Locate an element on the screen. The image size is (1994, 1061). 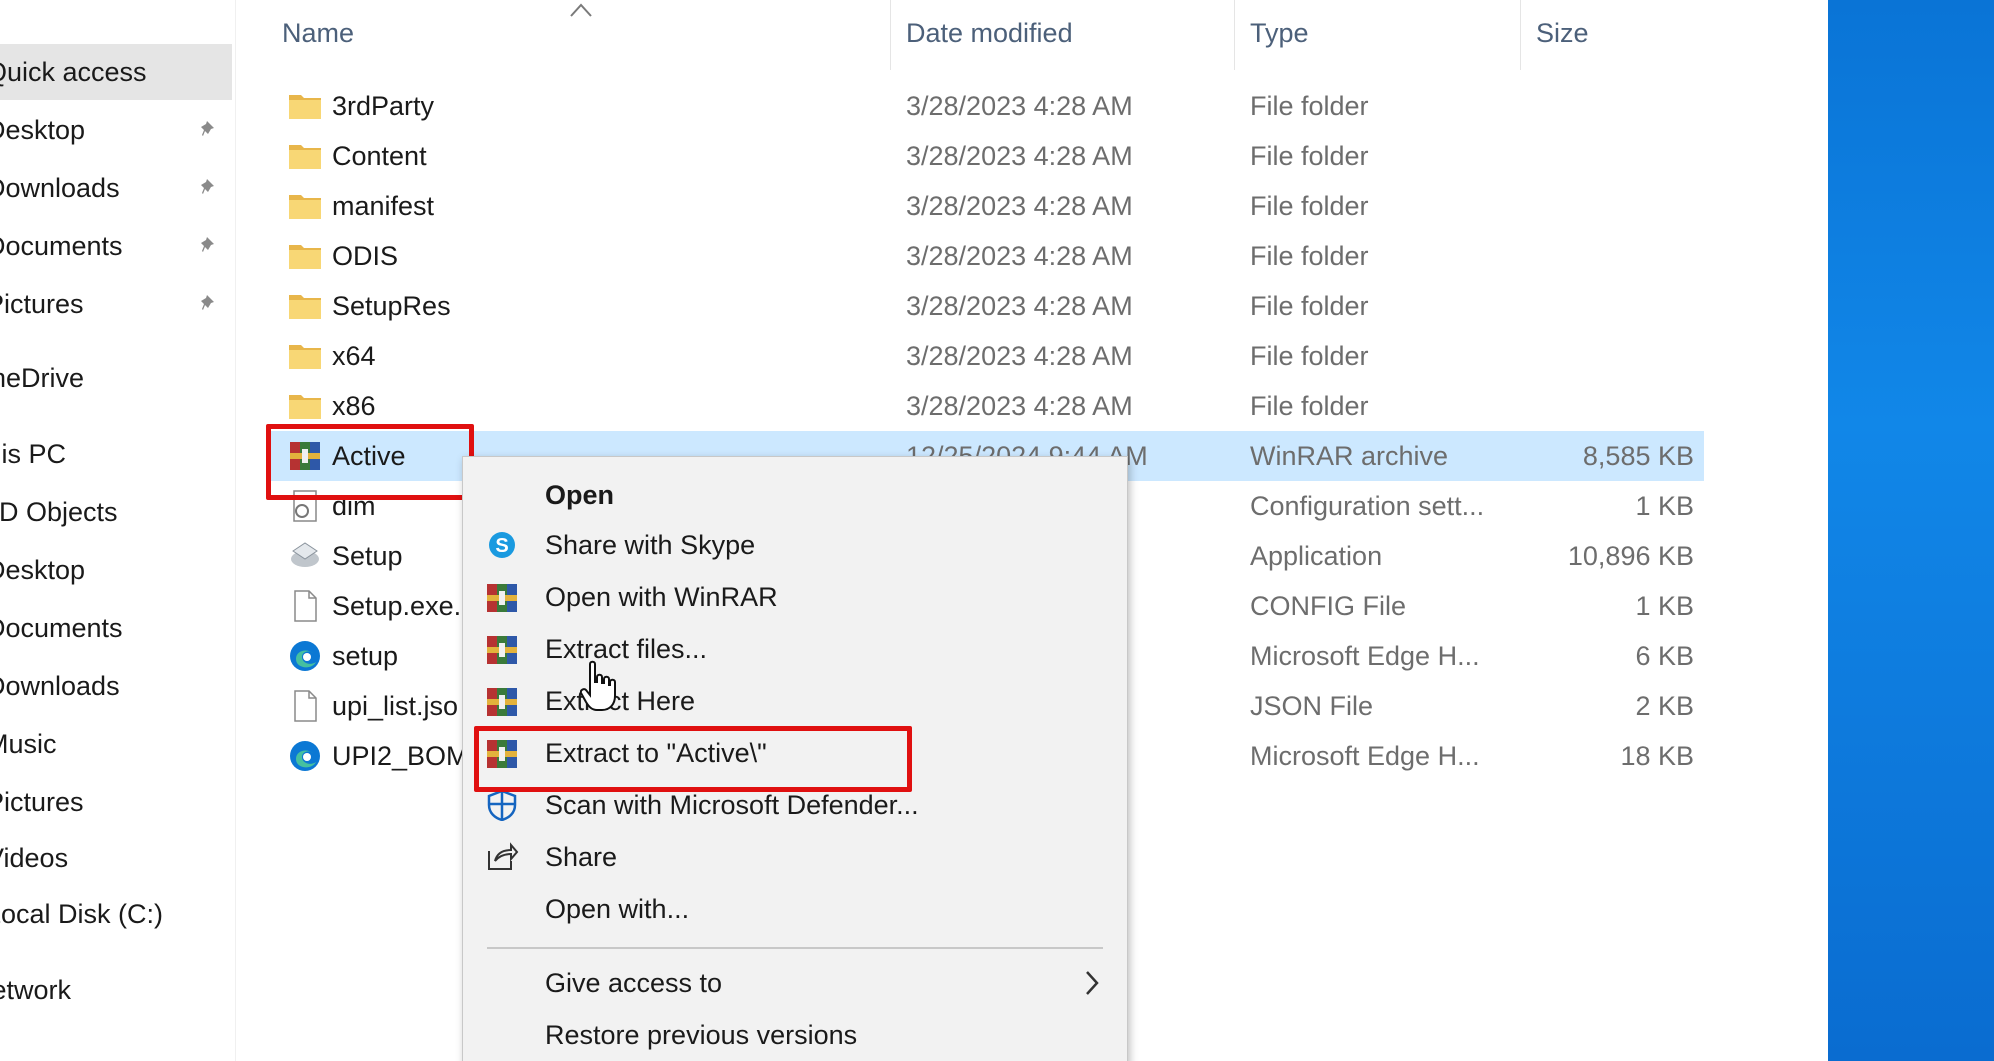
menu-item-label: Extract Here is located at coordinates (620, 701).